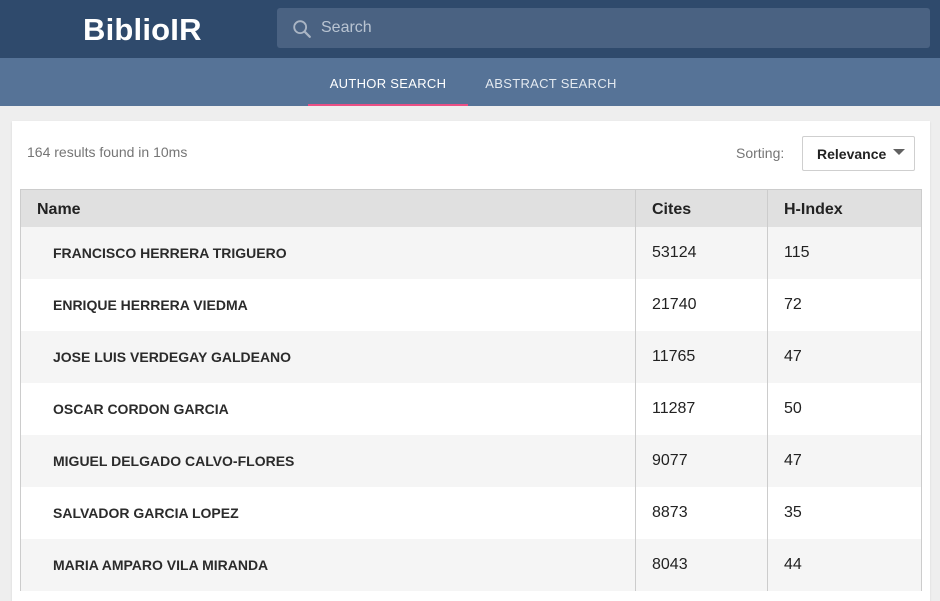  What do you see at coordinates (702, 409) in the screenshot?
I see `author-cites: 11287` at bounding box center [702, 409].